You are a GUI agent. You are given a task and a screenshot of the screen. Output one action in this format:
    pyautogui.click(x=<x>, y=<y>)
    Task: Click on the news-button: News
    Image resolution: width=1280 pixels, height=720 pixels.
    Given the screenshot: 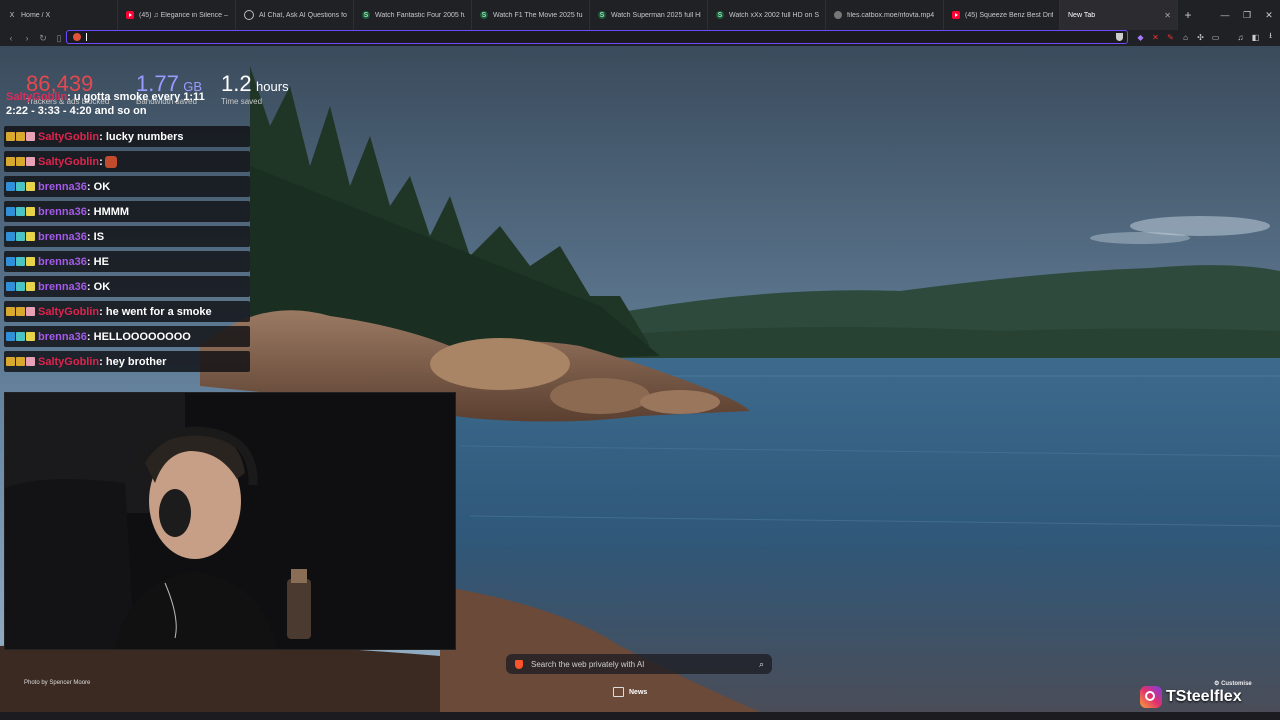 What is the action you would take?
    pyautogui.click(x=630, y=692)
    